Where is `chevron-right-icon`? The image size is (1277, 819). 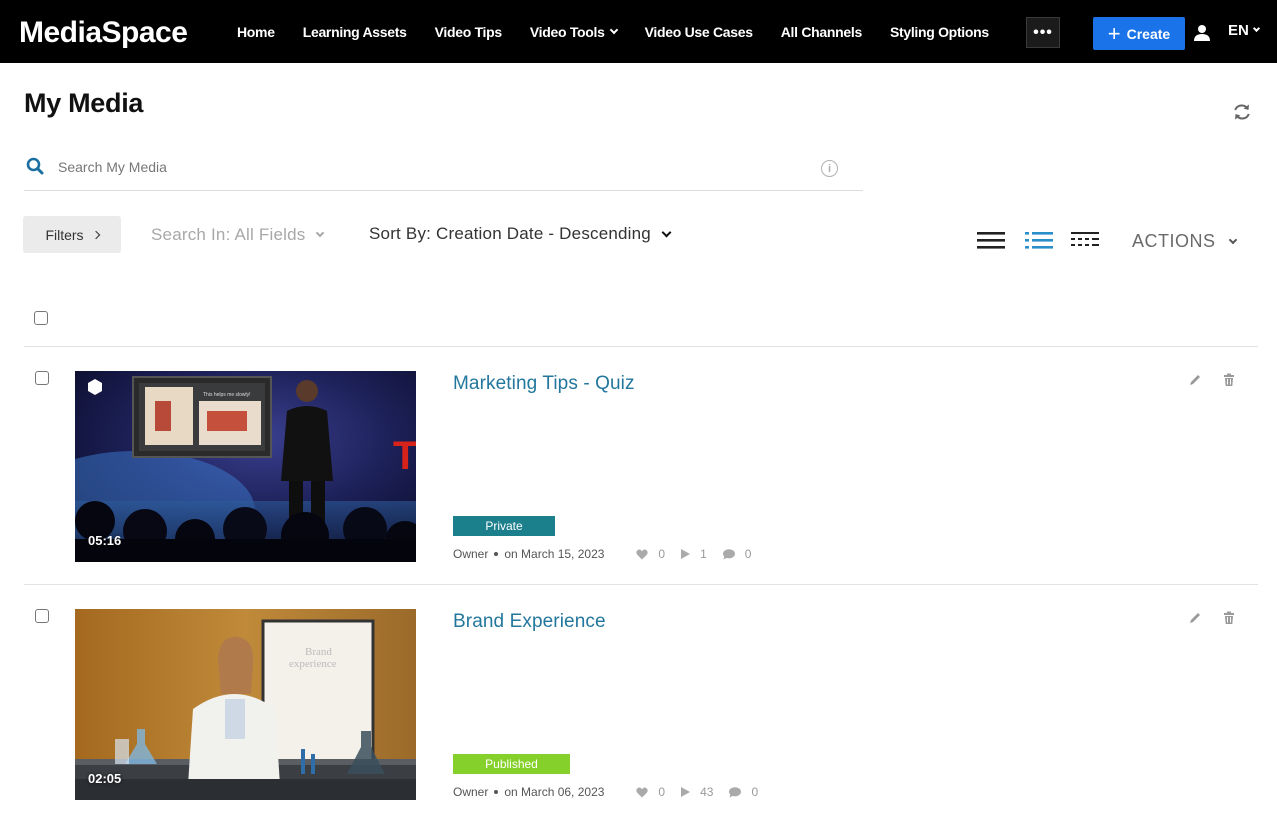
chevron-right-icon is located at coordinates (95, 234).